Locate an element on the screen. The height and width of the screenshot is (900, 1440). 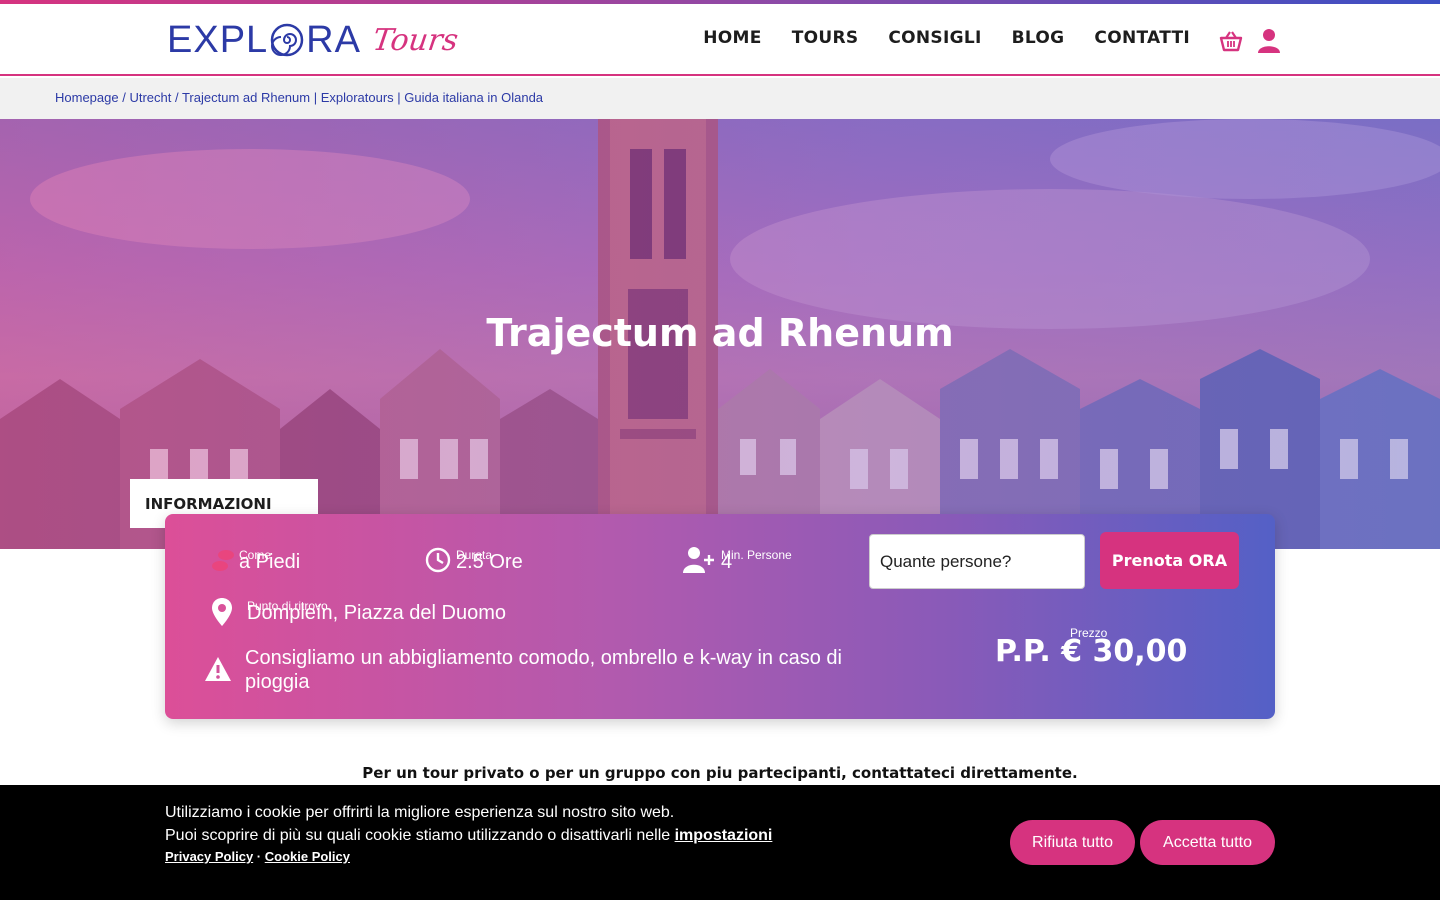
ritrovo-value: Dompleín, Piazza del Duomo is located at coordinates (377, 613).